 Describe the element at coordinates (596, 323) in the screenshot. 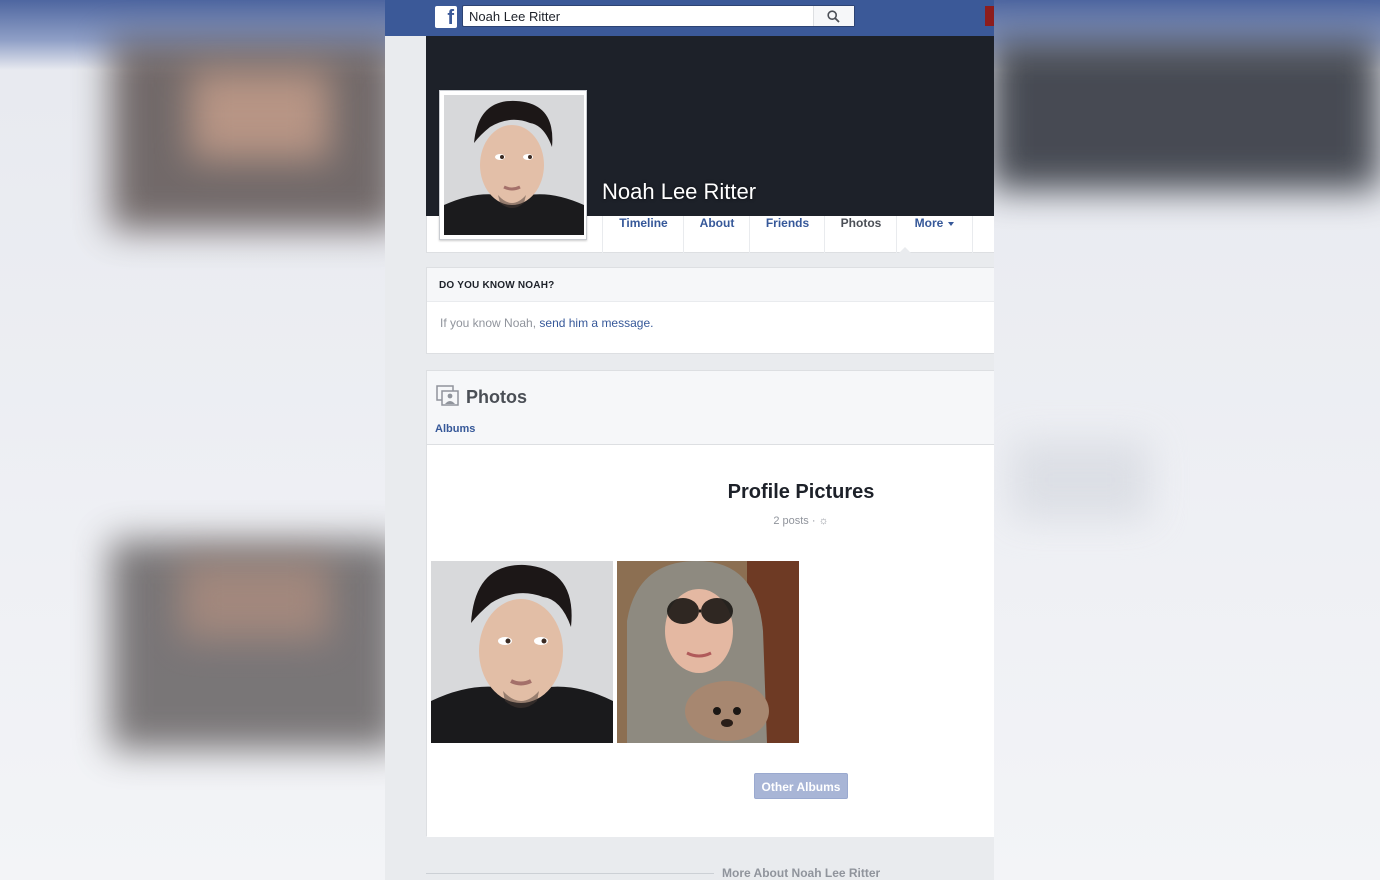

I see `send-message-link: send him a message.` at that location.